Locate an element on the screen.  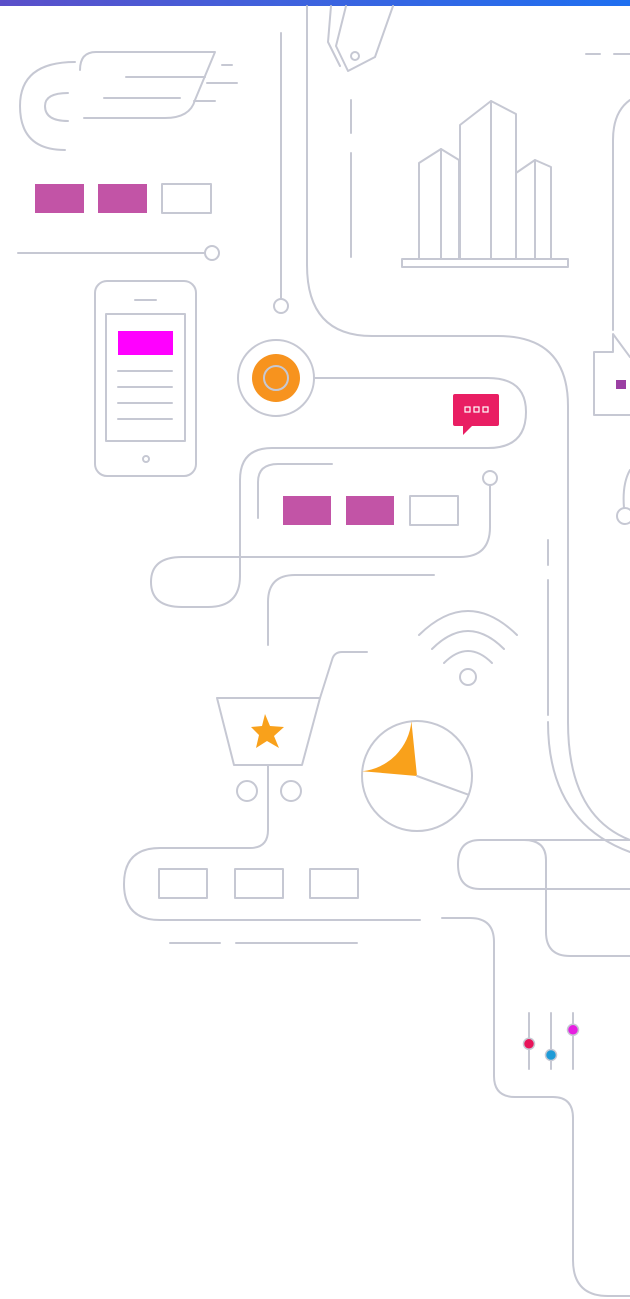
house-icon is located at coordinates (611, 374).